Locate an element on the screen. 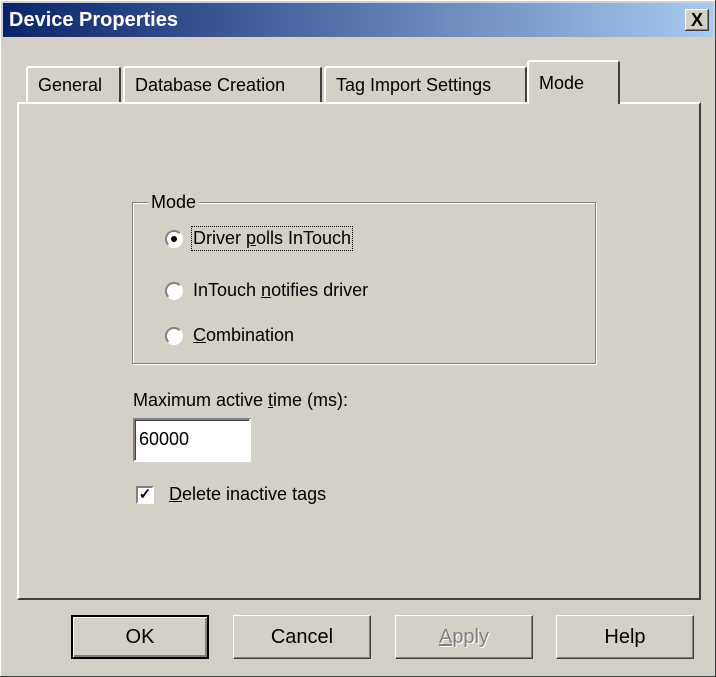 The height and width of the screenshot is (677, 716). tab-database-creation: Database Creation is located at coordinates (222, 84).